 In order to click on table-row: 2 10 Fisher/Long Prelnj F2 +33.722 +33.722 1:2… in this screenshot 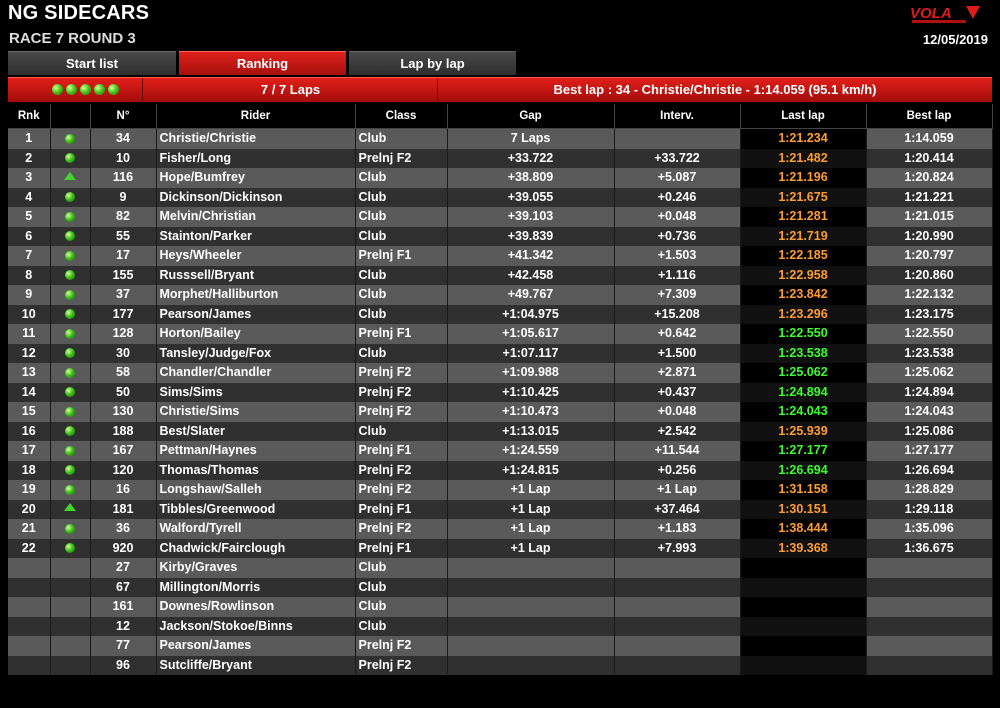, I will do `click(500, 158)`.